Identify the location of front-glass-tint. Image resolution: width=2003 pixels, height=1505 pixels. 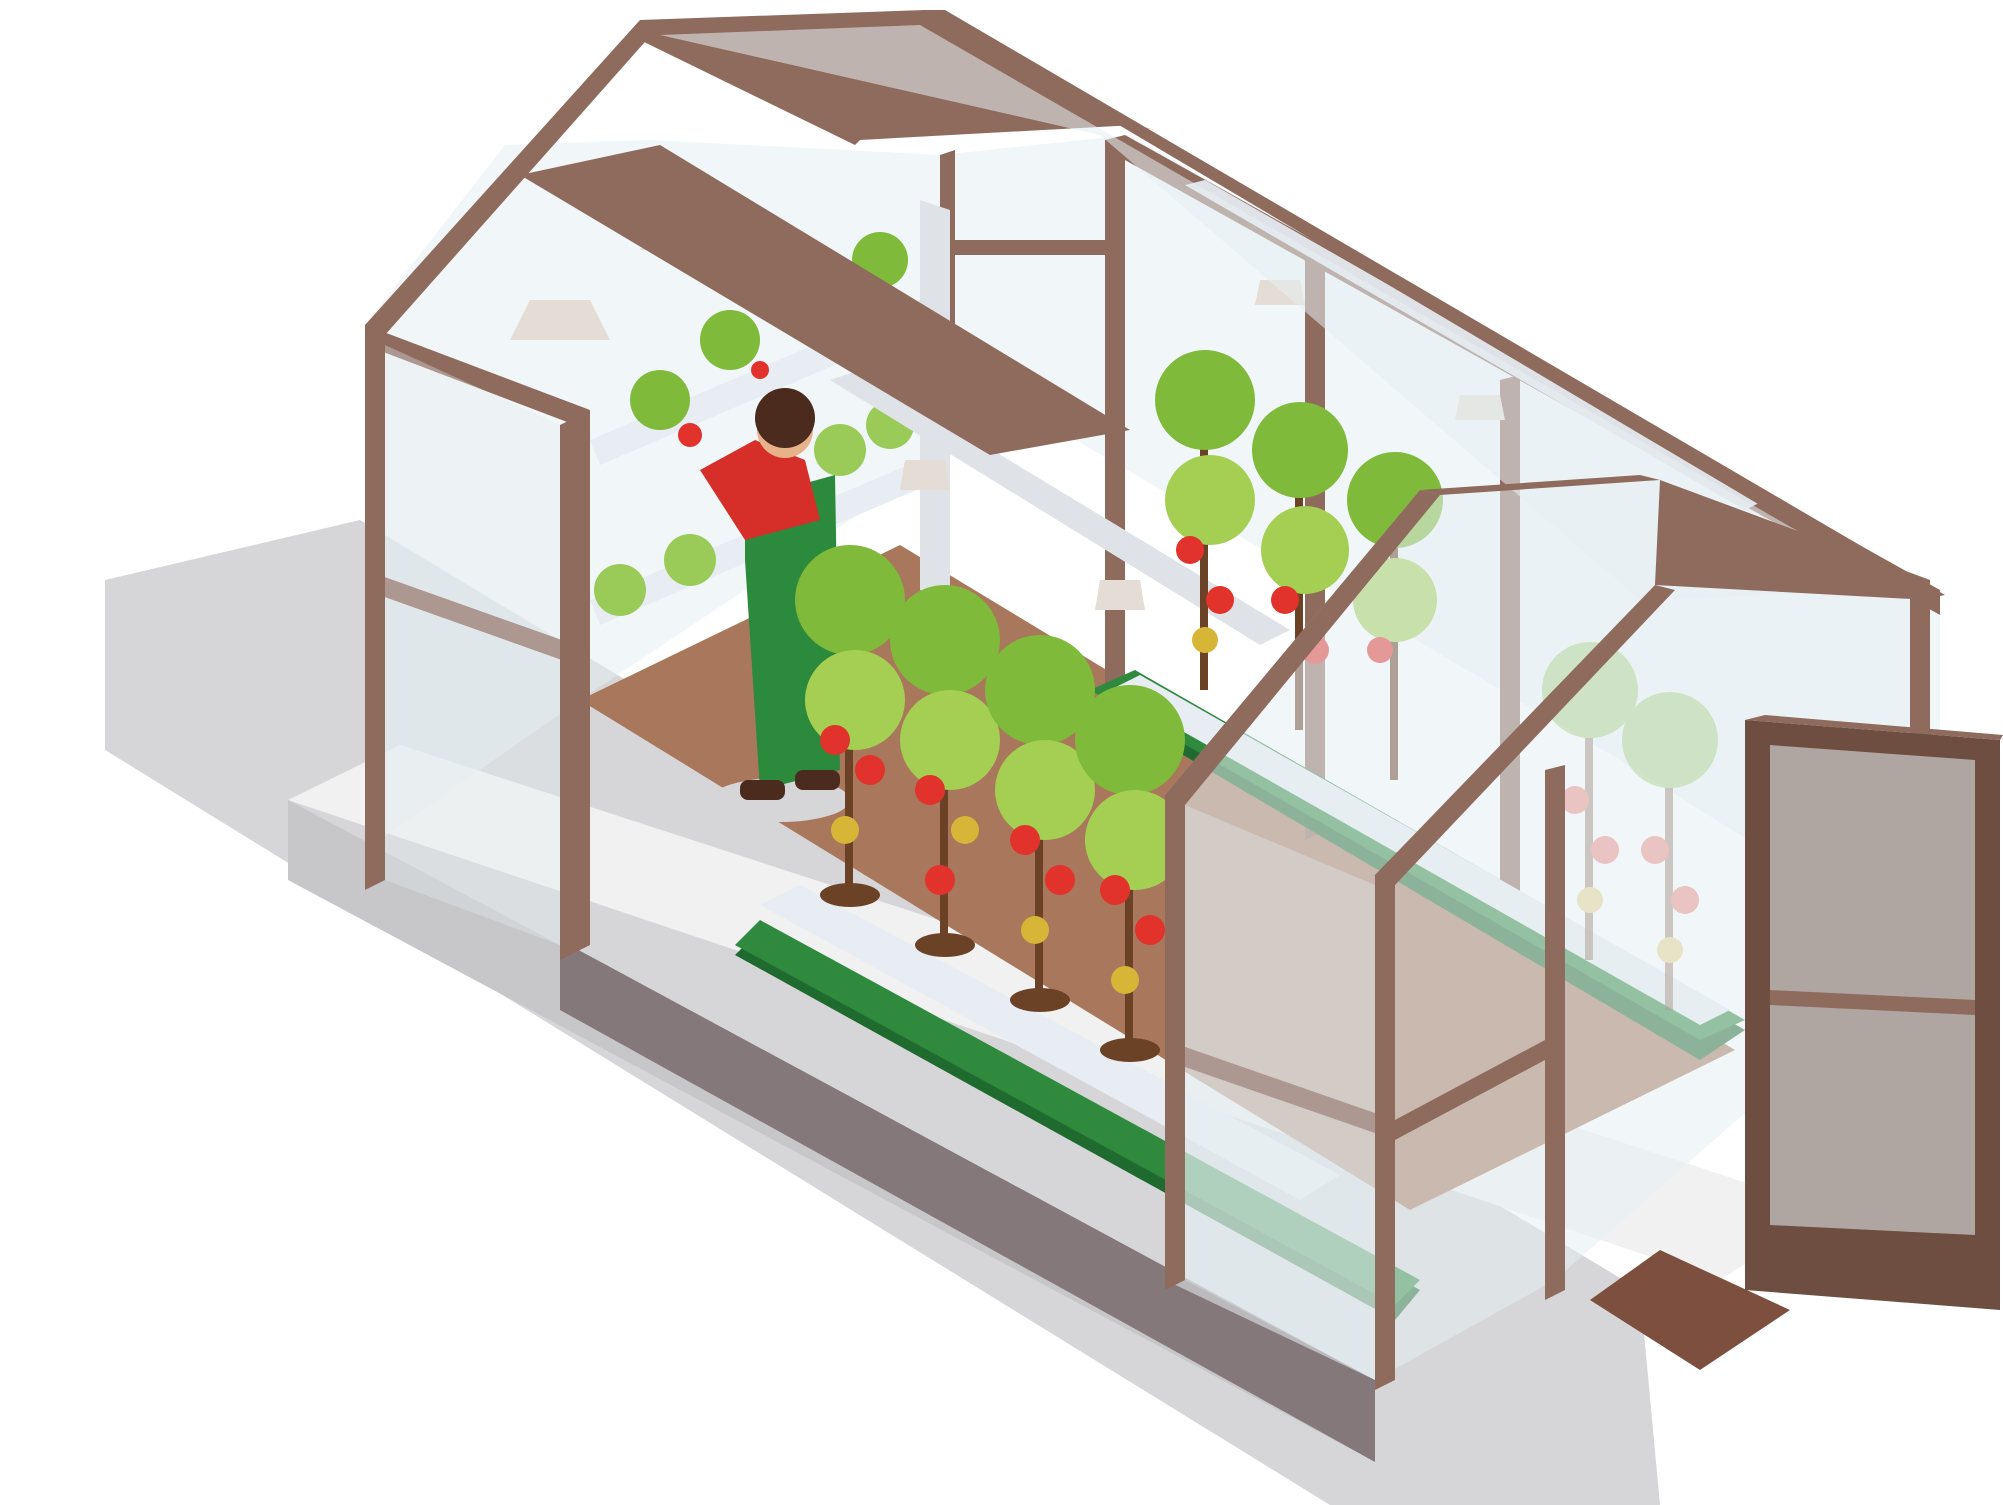
(1280, 1092).